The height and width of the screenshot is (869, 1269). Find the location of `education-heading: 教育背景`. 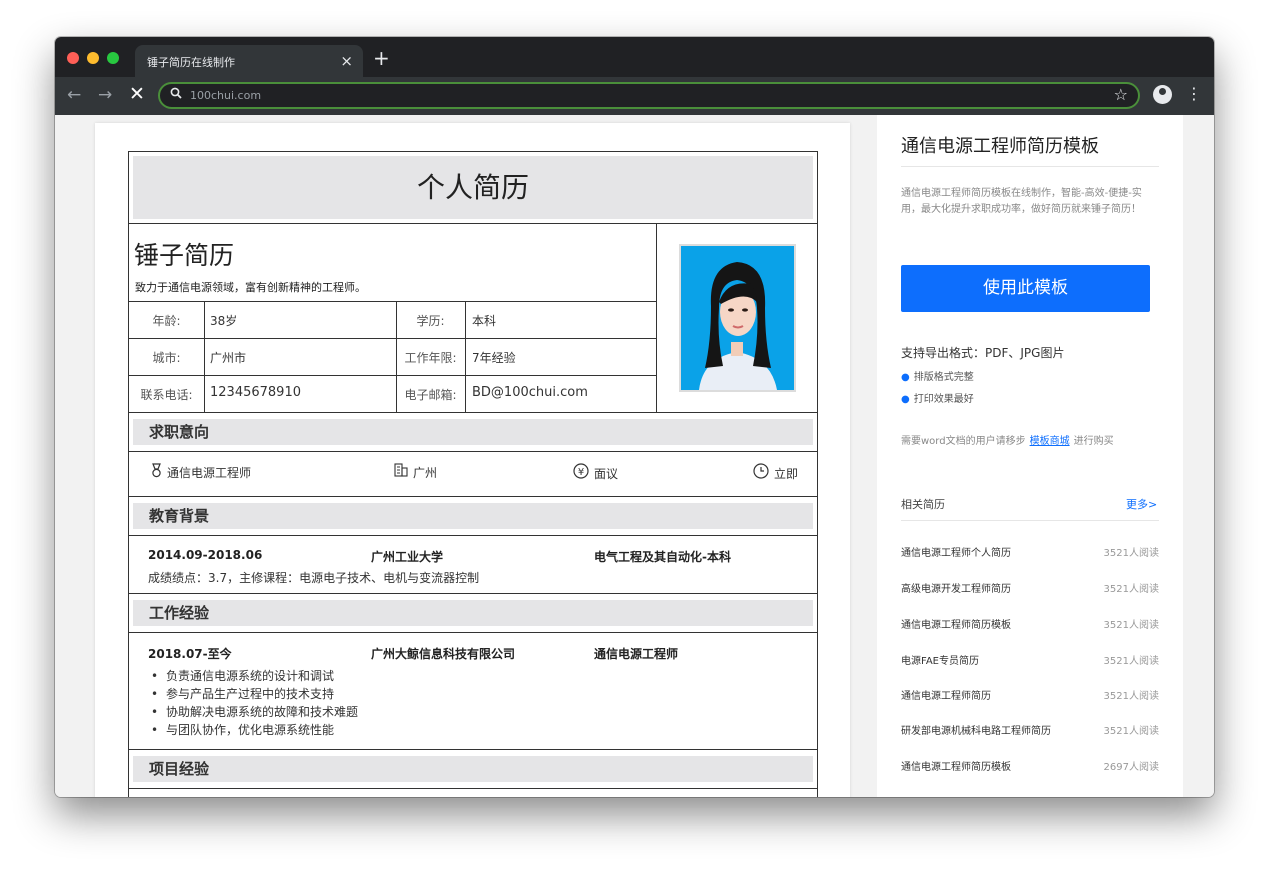

education-heading: 教育背景 is located at coordinates (473, 516).